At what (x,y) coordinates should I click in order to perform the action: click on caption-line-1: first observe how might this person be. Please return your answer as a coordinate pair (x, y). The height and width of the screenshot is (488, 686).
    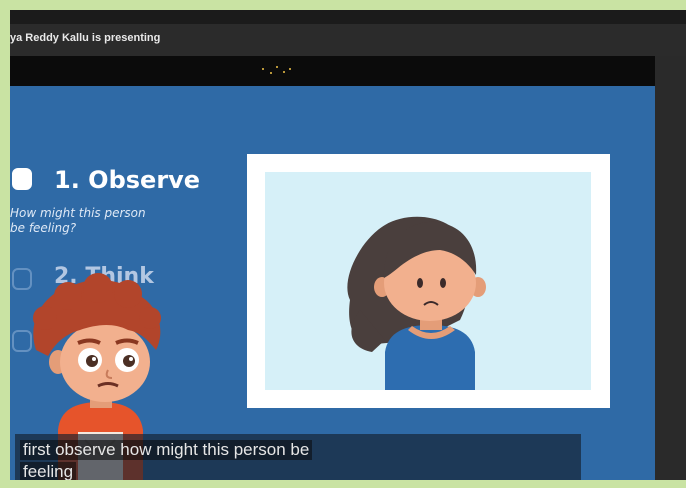
    Looking at the image, I should click on (166, 450).